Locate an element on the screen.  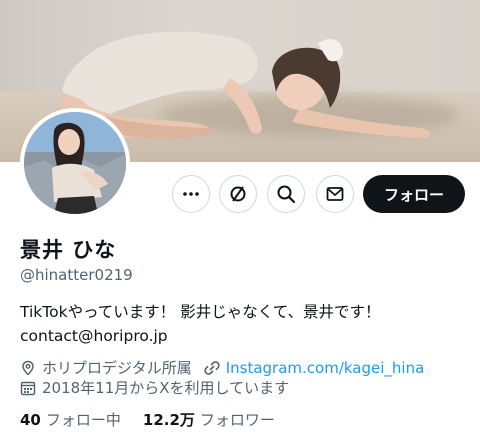
joined-date: 2018年11月からXを利用しています is located at coordinates (166, 388).